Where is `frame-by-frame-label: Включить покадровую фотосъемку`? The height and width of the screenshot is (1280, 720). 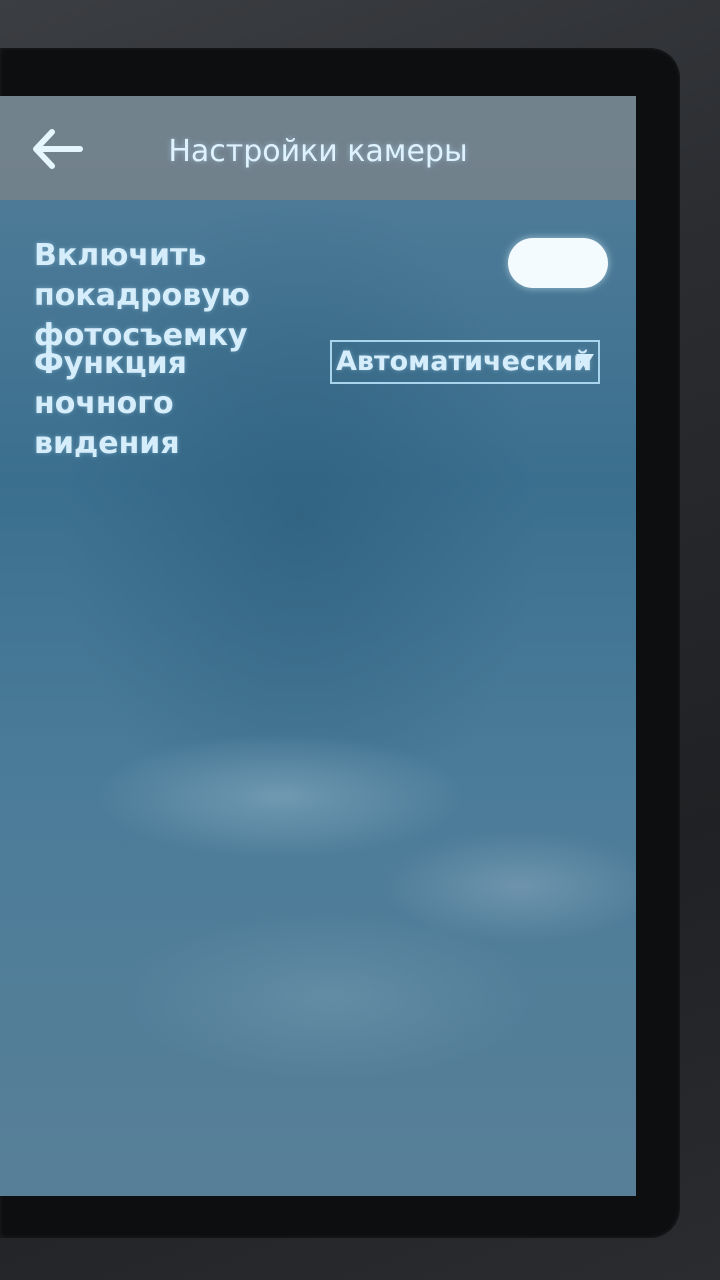 frame-by-frame-label: Включить покадровую фотосъемку is located at coordinates (142, 295).